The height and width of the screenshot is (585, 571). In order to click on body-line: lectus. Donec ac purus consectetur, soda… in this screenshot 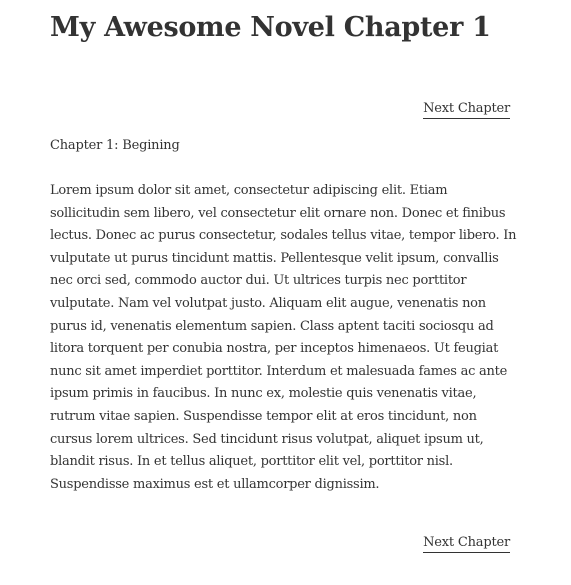, I will do `click(283, 236)`.